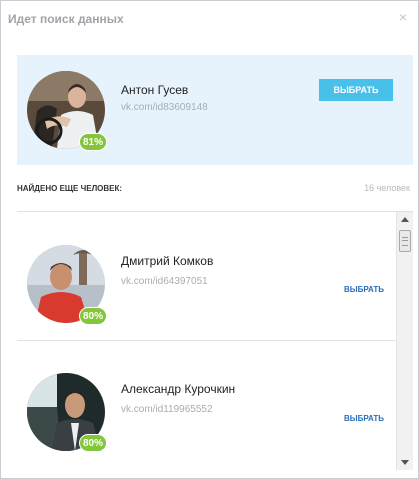 Image resolution: width=419 pixels, height=479 pixels. What do you see at coordinates (66, 19) in the screenshot?
I see `dialog-title: Идет поиск данных` at bounding box center [66, 19].